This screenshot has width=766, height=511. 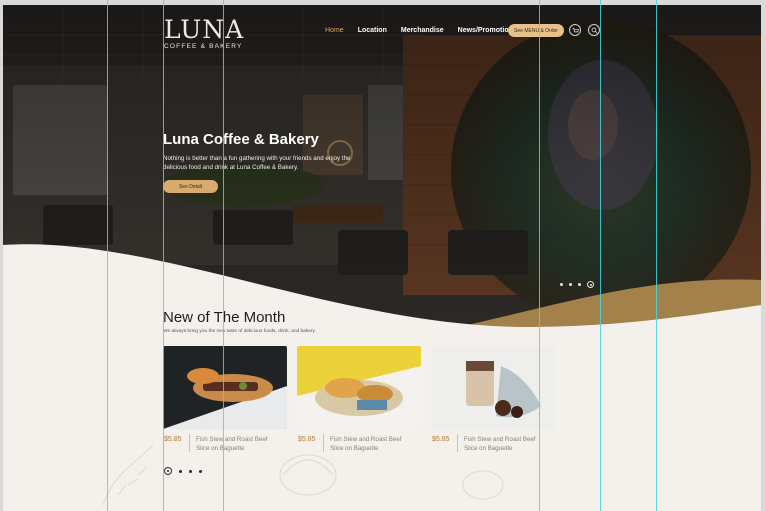 I want to click on product-image-croissant, so click(x=359, y=387).